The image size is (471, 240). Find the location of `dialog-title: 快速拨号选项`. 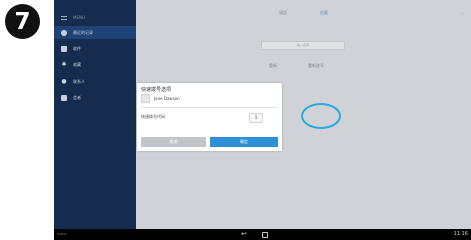

dialog-title: 快速拨号选项 is located at coordinates (156, 90).